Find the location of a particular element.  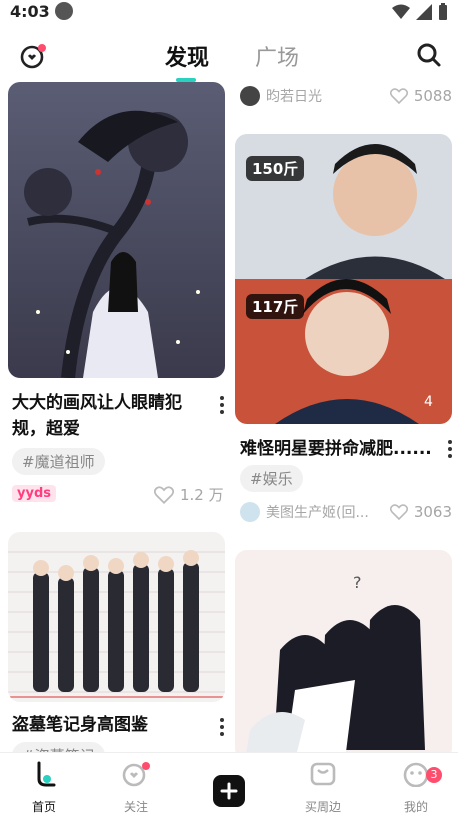

status-time: 4:03 is located at coordinates (30, 11).